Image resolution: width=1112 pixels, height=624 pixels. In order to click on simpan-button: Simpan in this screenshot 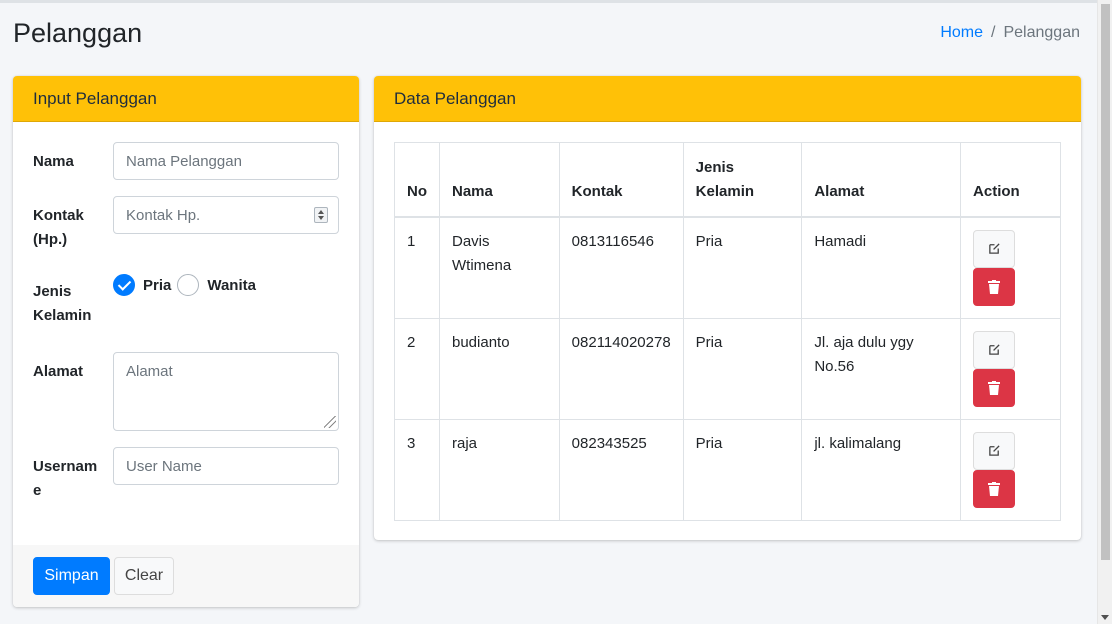, I will do `click(71, 576)`.